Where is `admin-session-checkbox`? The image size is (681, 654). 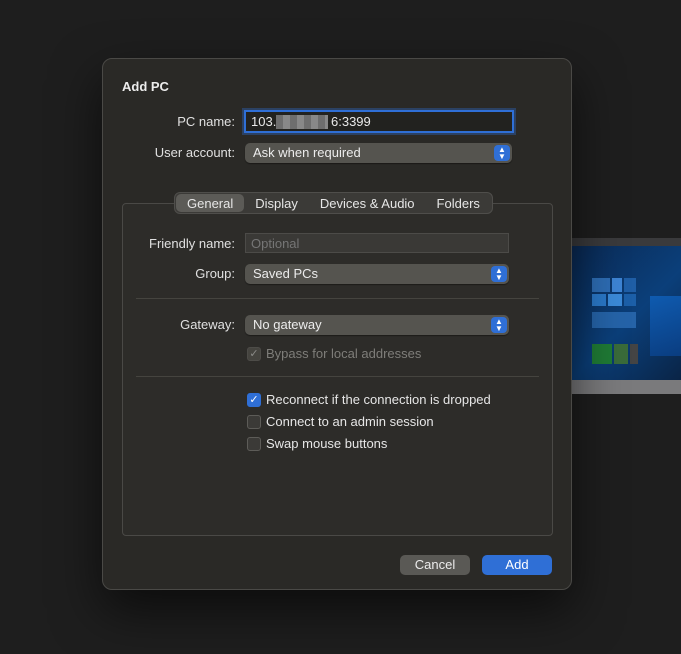
admin-session-checkbox is located at coordinates (254, 422).